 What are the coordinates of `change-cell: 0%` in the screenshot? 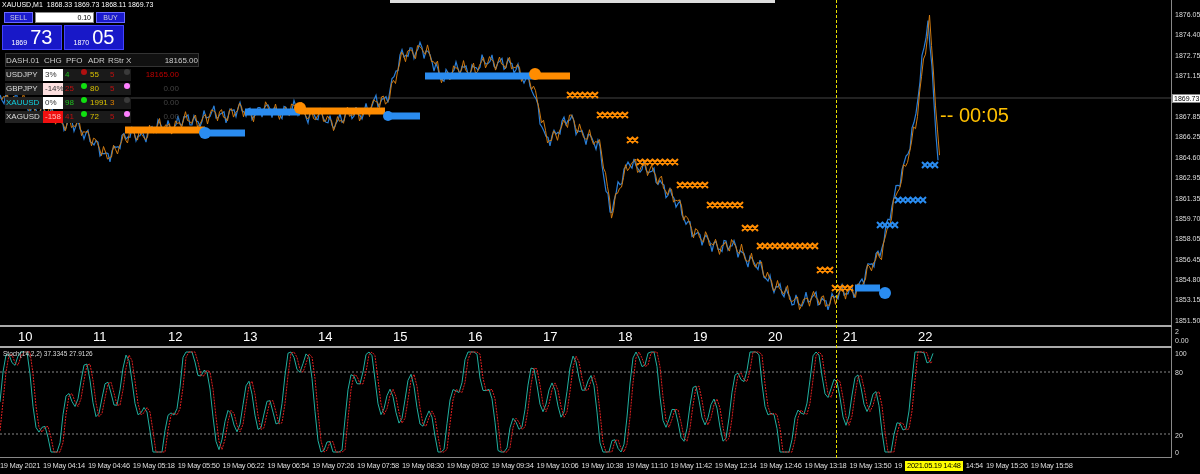 It's located at (53, 102).